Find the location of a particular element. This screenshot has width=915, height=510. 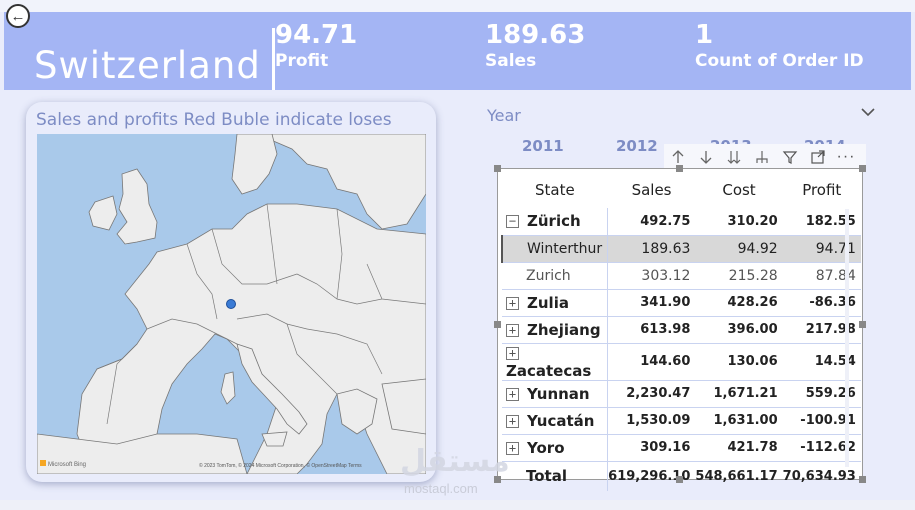

row-profit: 217.98 is located at coordinates (821, 330).